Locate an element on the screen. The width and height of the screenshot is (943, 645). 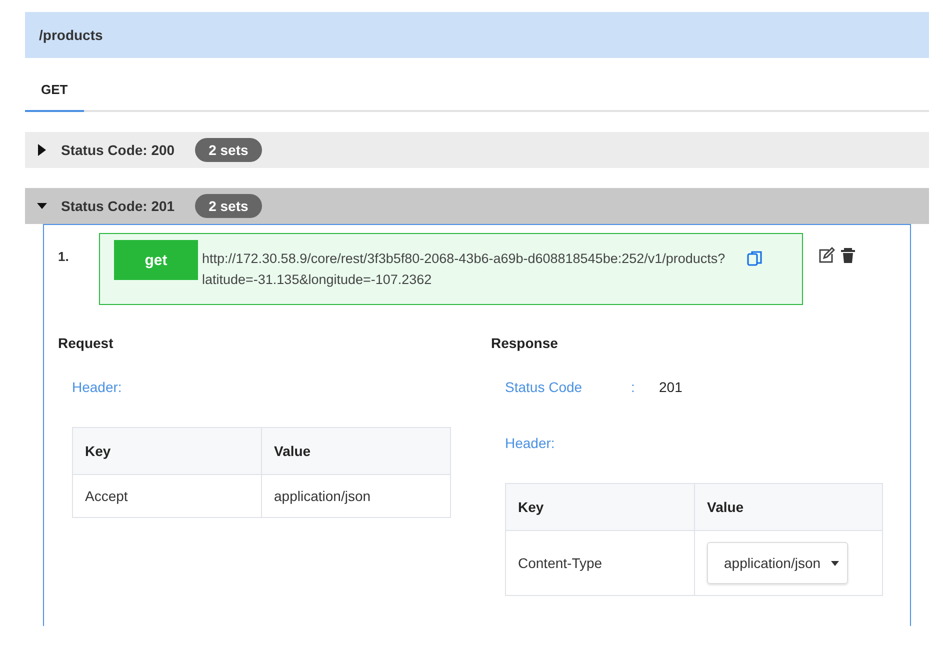
status-code-header: Status Code: 200 2 sets is located at coordinates (477, 150).